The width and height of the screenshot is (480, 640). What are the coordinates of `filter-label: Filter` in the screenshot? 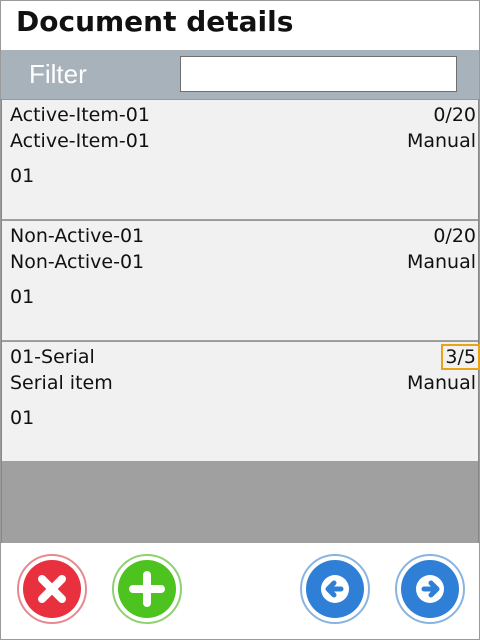 It's located at (58, 74).